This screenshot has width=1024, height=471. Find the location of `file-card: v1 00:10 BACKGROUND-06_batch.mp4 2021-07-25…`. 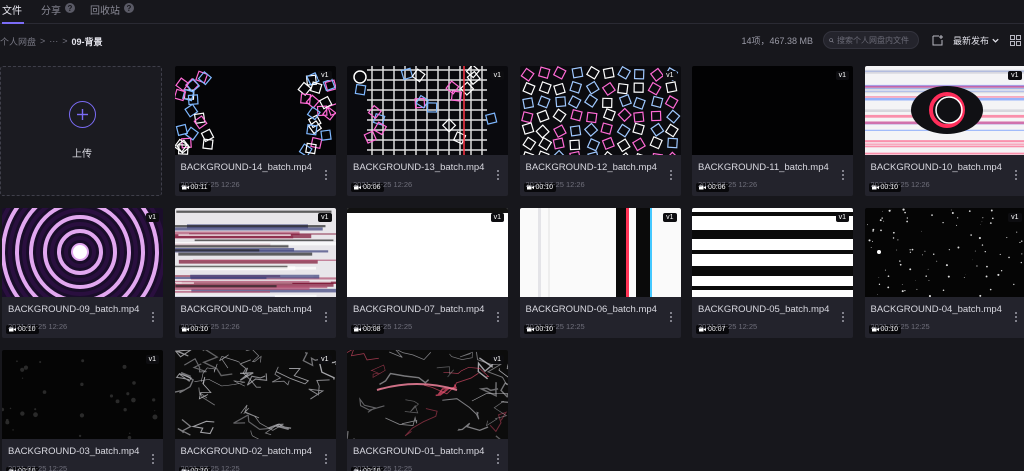

file-card: v1 00:10 BACKGROUND-06_batch.mp4 2021-07-25… is located at coordinates (600, 273).